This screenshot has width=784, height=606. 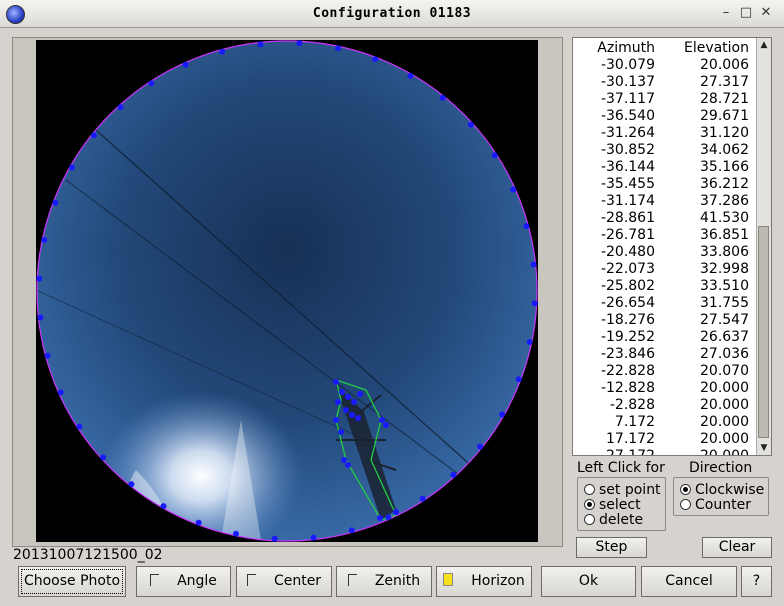 What do you see at coordinates (484, 581) in the screenshot?
I see `horizon-button: Horizon` at bounding box center [484, 581].